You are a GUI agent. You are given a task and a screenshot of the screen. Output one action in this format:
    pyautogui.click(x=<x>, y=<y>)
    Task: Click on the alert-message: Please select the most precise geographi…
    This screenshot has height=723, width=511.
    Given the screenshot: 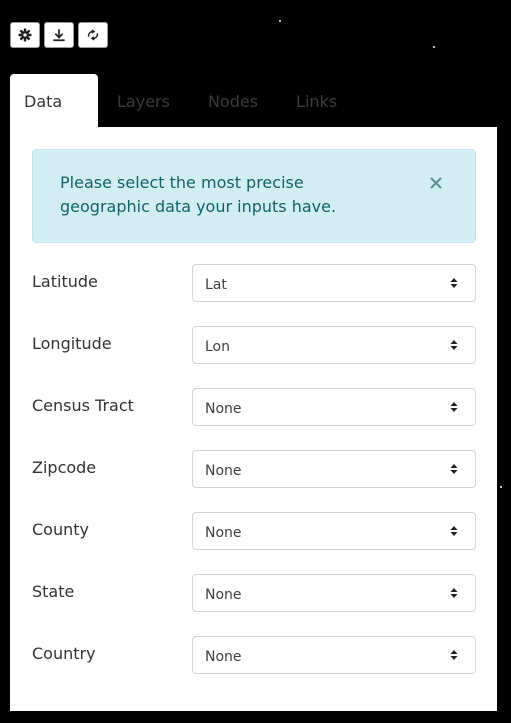 What is the action you would take?
    pyautogui.click(x=198, y=194)
    